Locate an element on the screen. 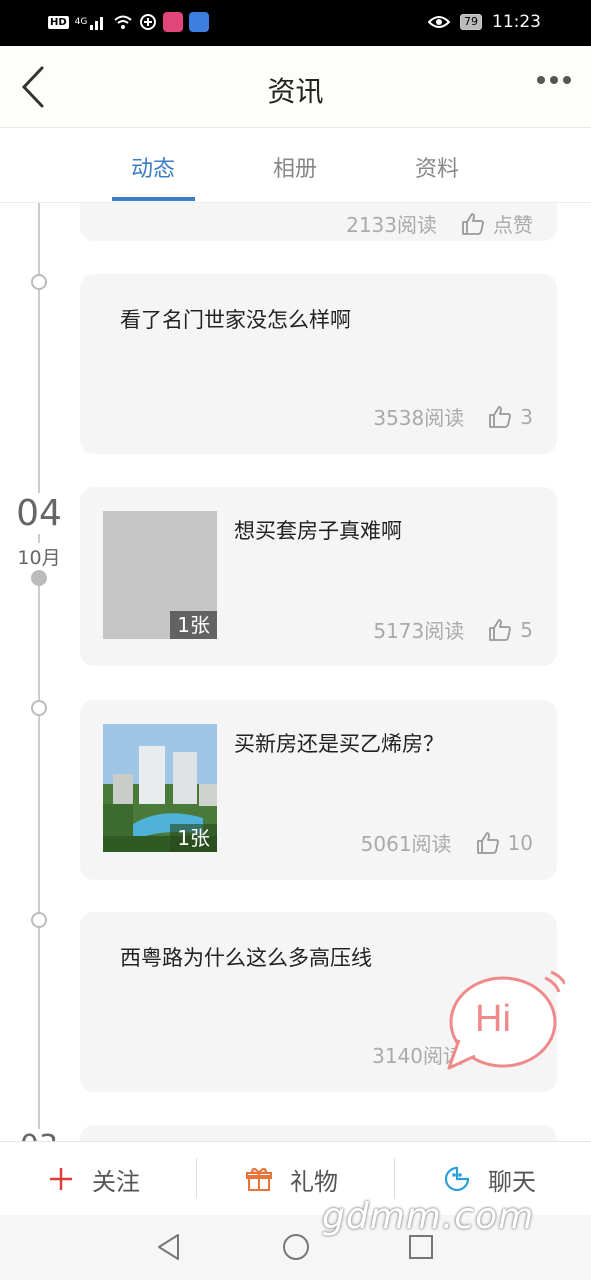 This screenshot has height=1280, width=591. status-left: HD 4G is located at coordinates (129, 22).